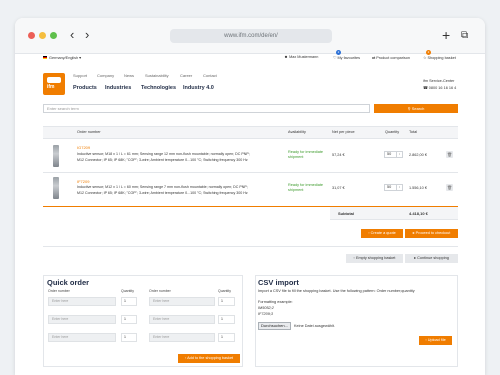  I want to click on back-arrow-icon: ‹, so click(72, 35).